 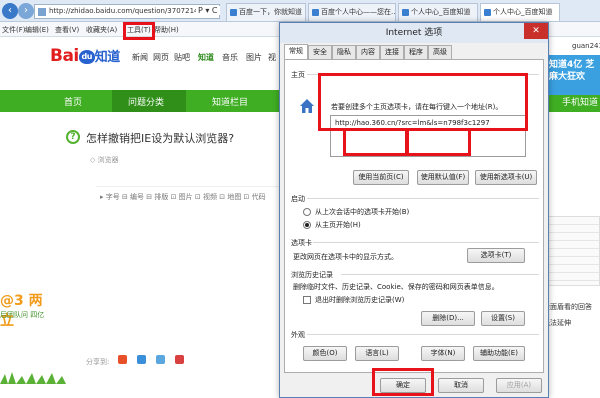 What do you see at coordinates (141, 359) in the screenshot?
I see `share-qzone-icon` at bounding box center [141, 359].